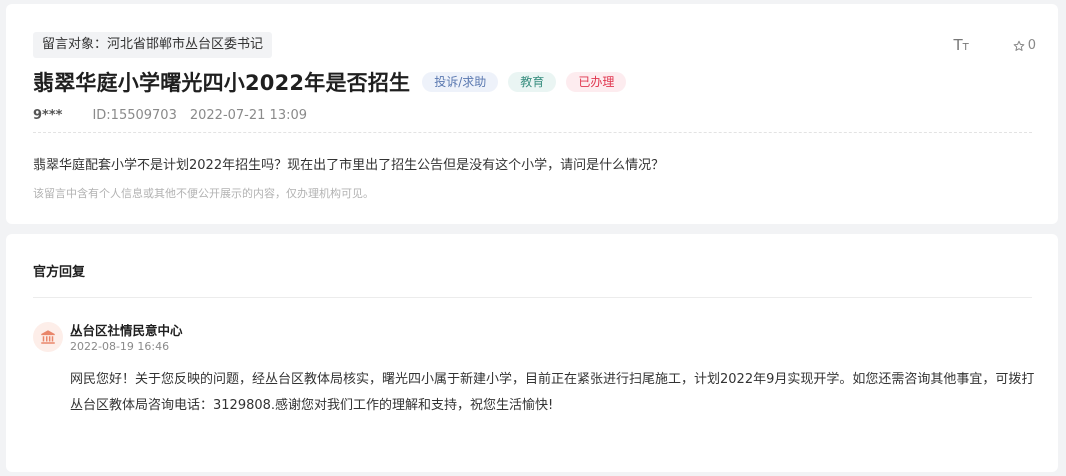 The image size is (1066, 476). Describe the element at coordinates (1019, 45) in the screenshot. I see `star-outline-icon` at that location.